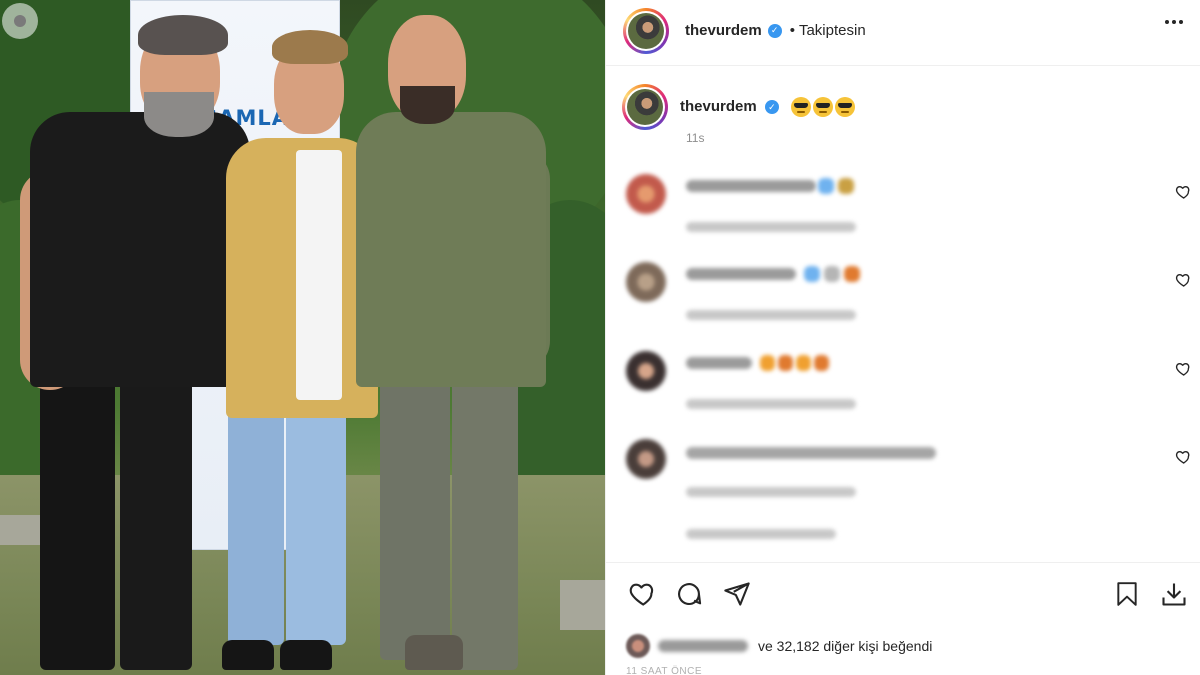  I want to click on caption: thevurdem ✓, so click(739, 107).